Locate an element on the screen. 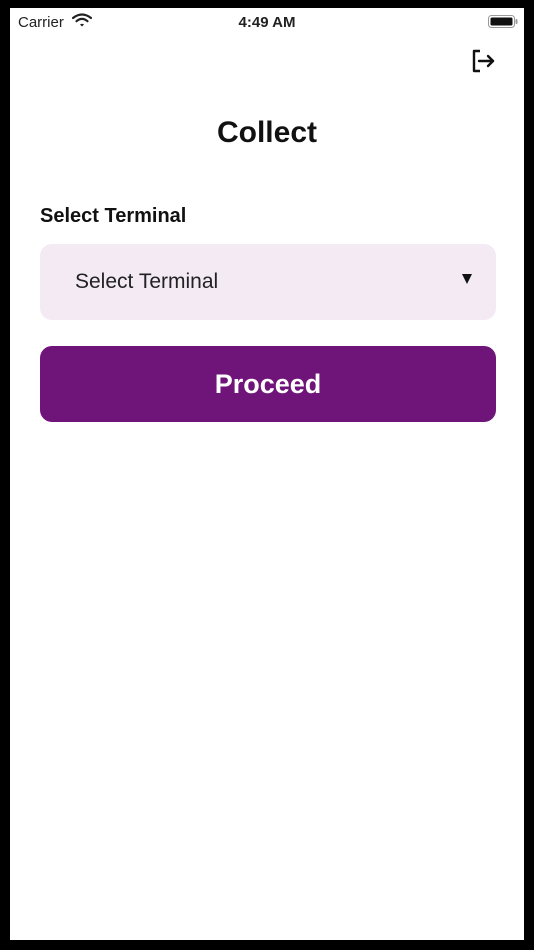 This screenshot has width=534, height=950. logout-button is located at coordinates (483, 63).